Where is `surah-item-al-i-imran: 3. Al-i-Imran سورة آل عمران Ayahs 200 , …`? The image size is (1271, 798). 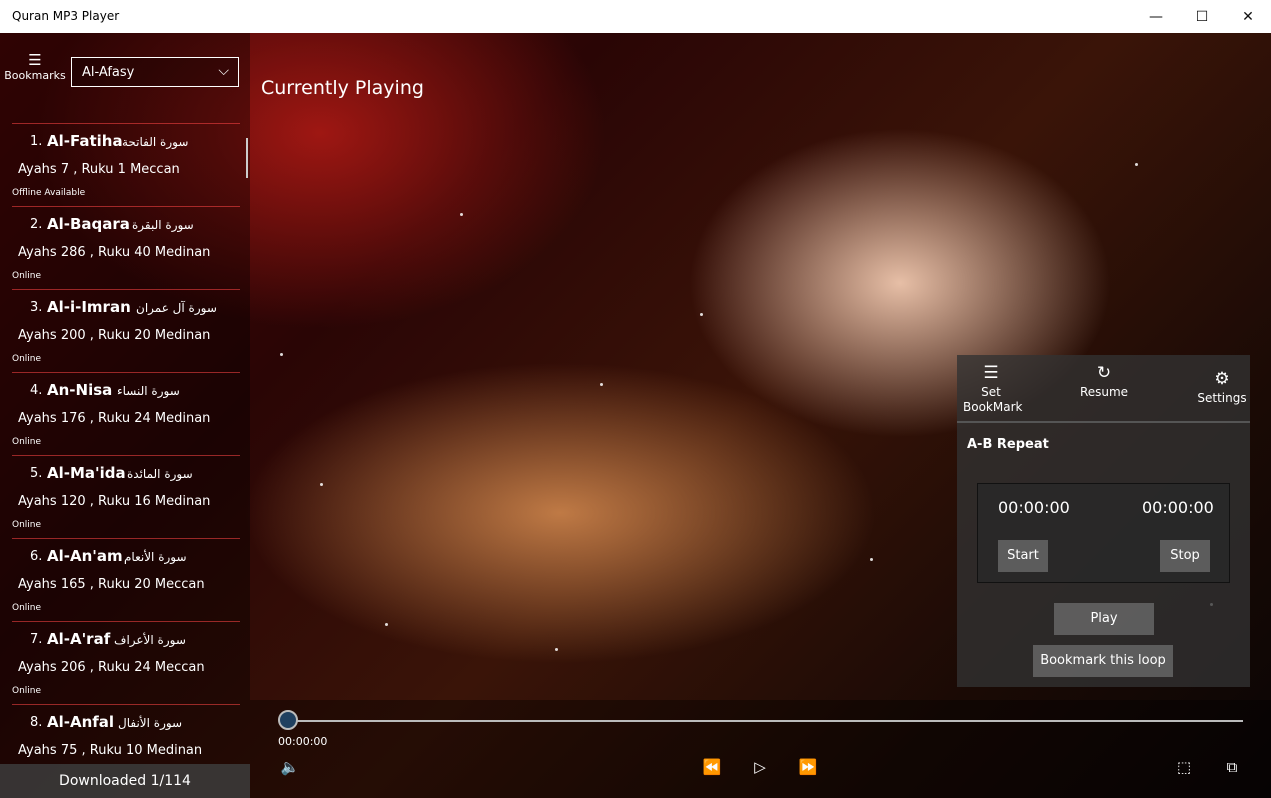 surah-item-al-i-imran: 3. Al-i-Imran سورة آل عمران Ayahs 200 , … is located at coordinates (126, 330).